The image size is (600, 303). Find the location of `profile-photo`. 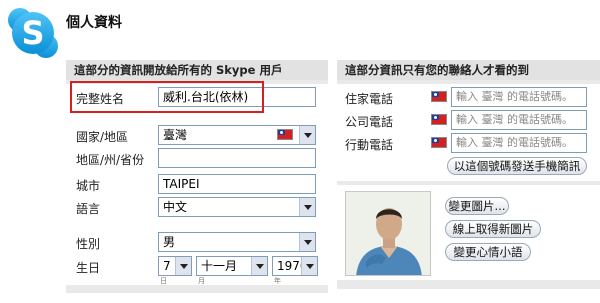

profile-photo is located at coordinates (388, 233).